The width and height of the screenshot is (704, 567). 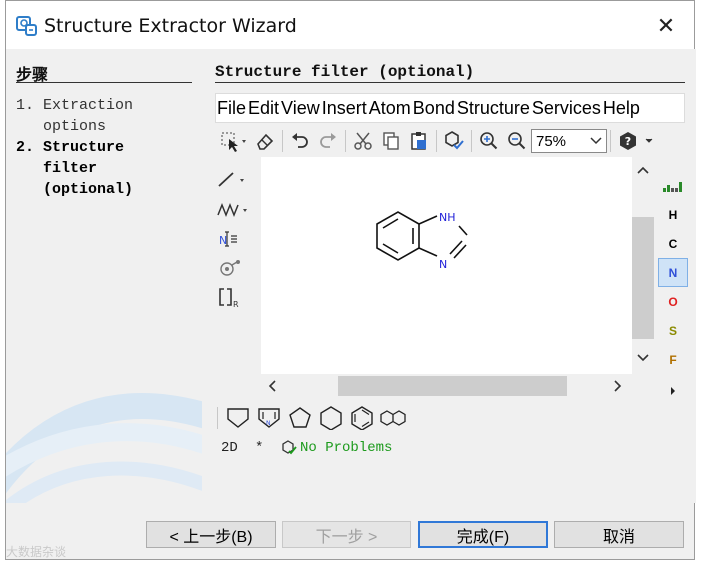 I want to click on undo-button, so click(x=300, y=141).